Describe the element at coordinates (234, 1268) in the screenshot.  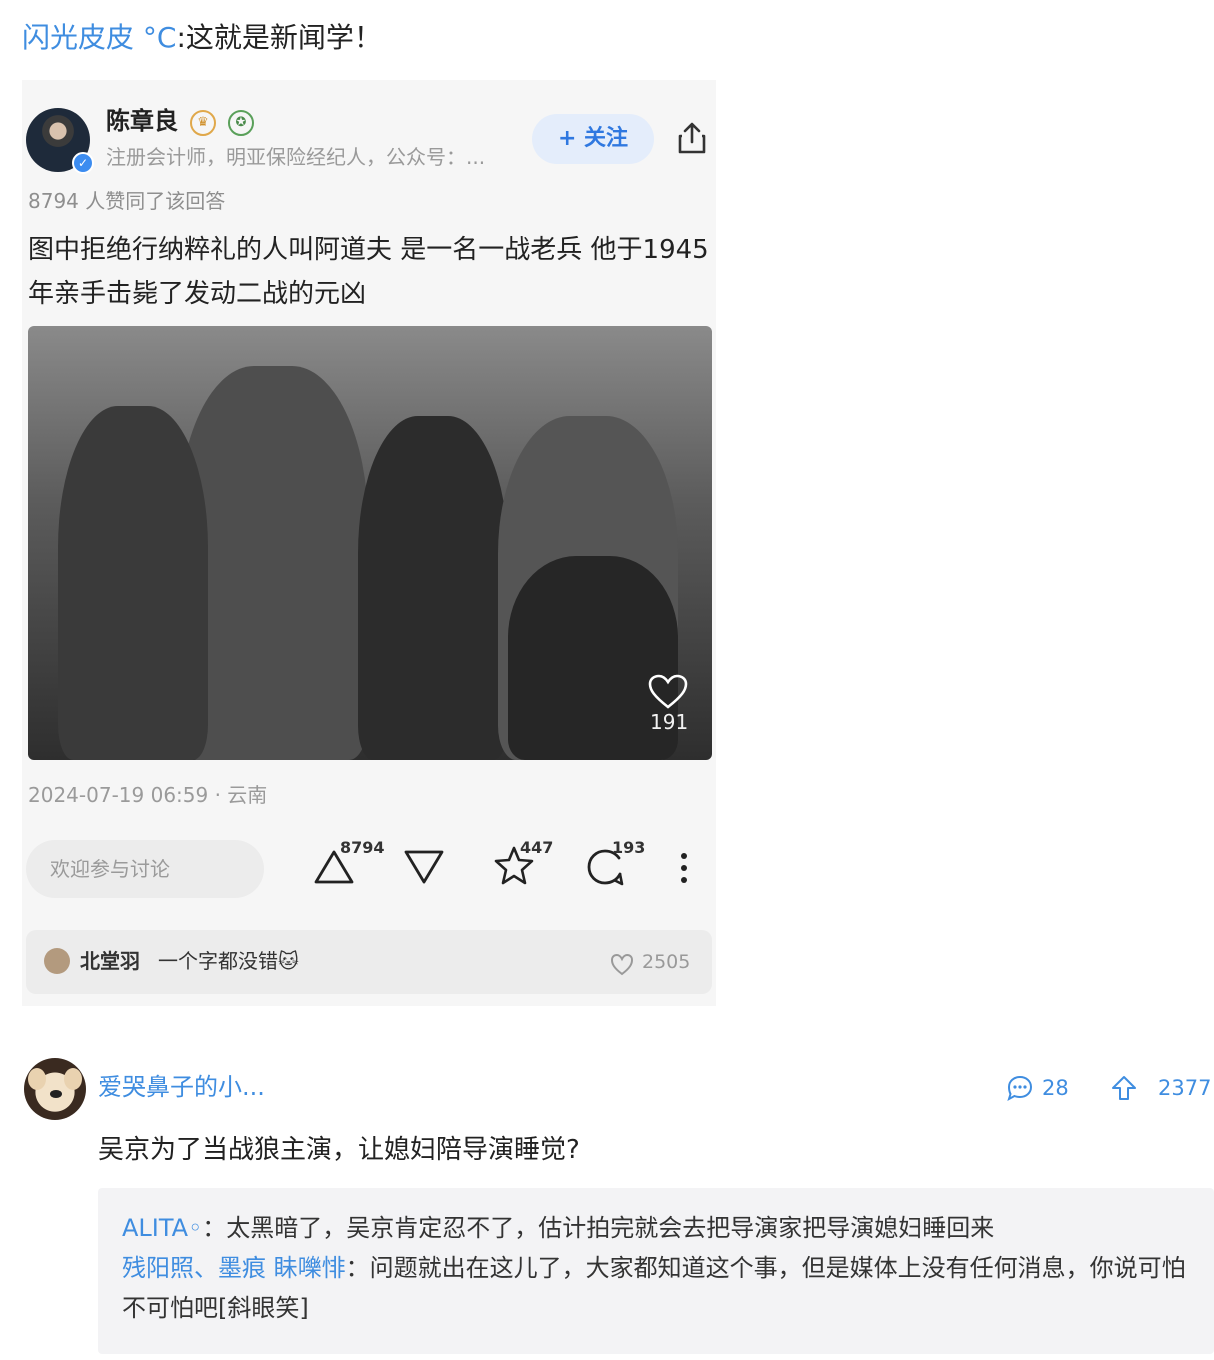
I see `reply-author: 残阳照、墨痕 眛嚛悱` at that location.